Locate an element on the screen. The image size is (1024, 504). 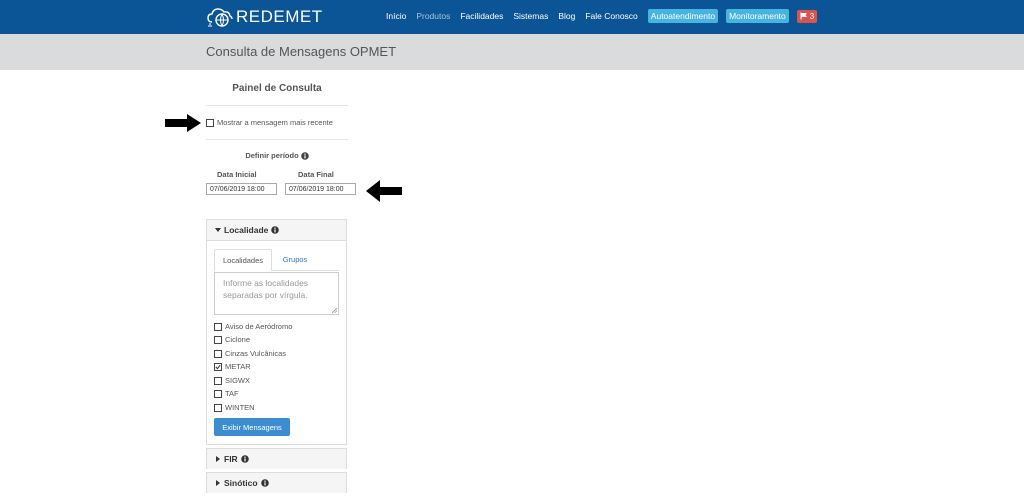
tab-grupos: Grupos is located at coordinates (295, 259).